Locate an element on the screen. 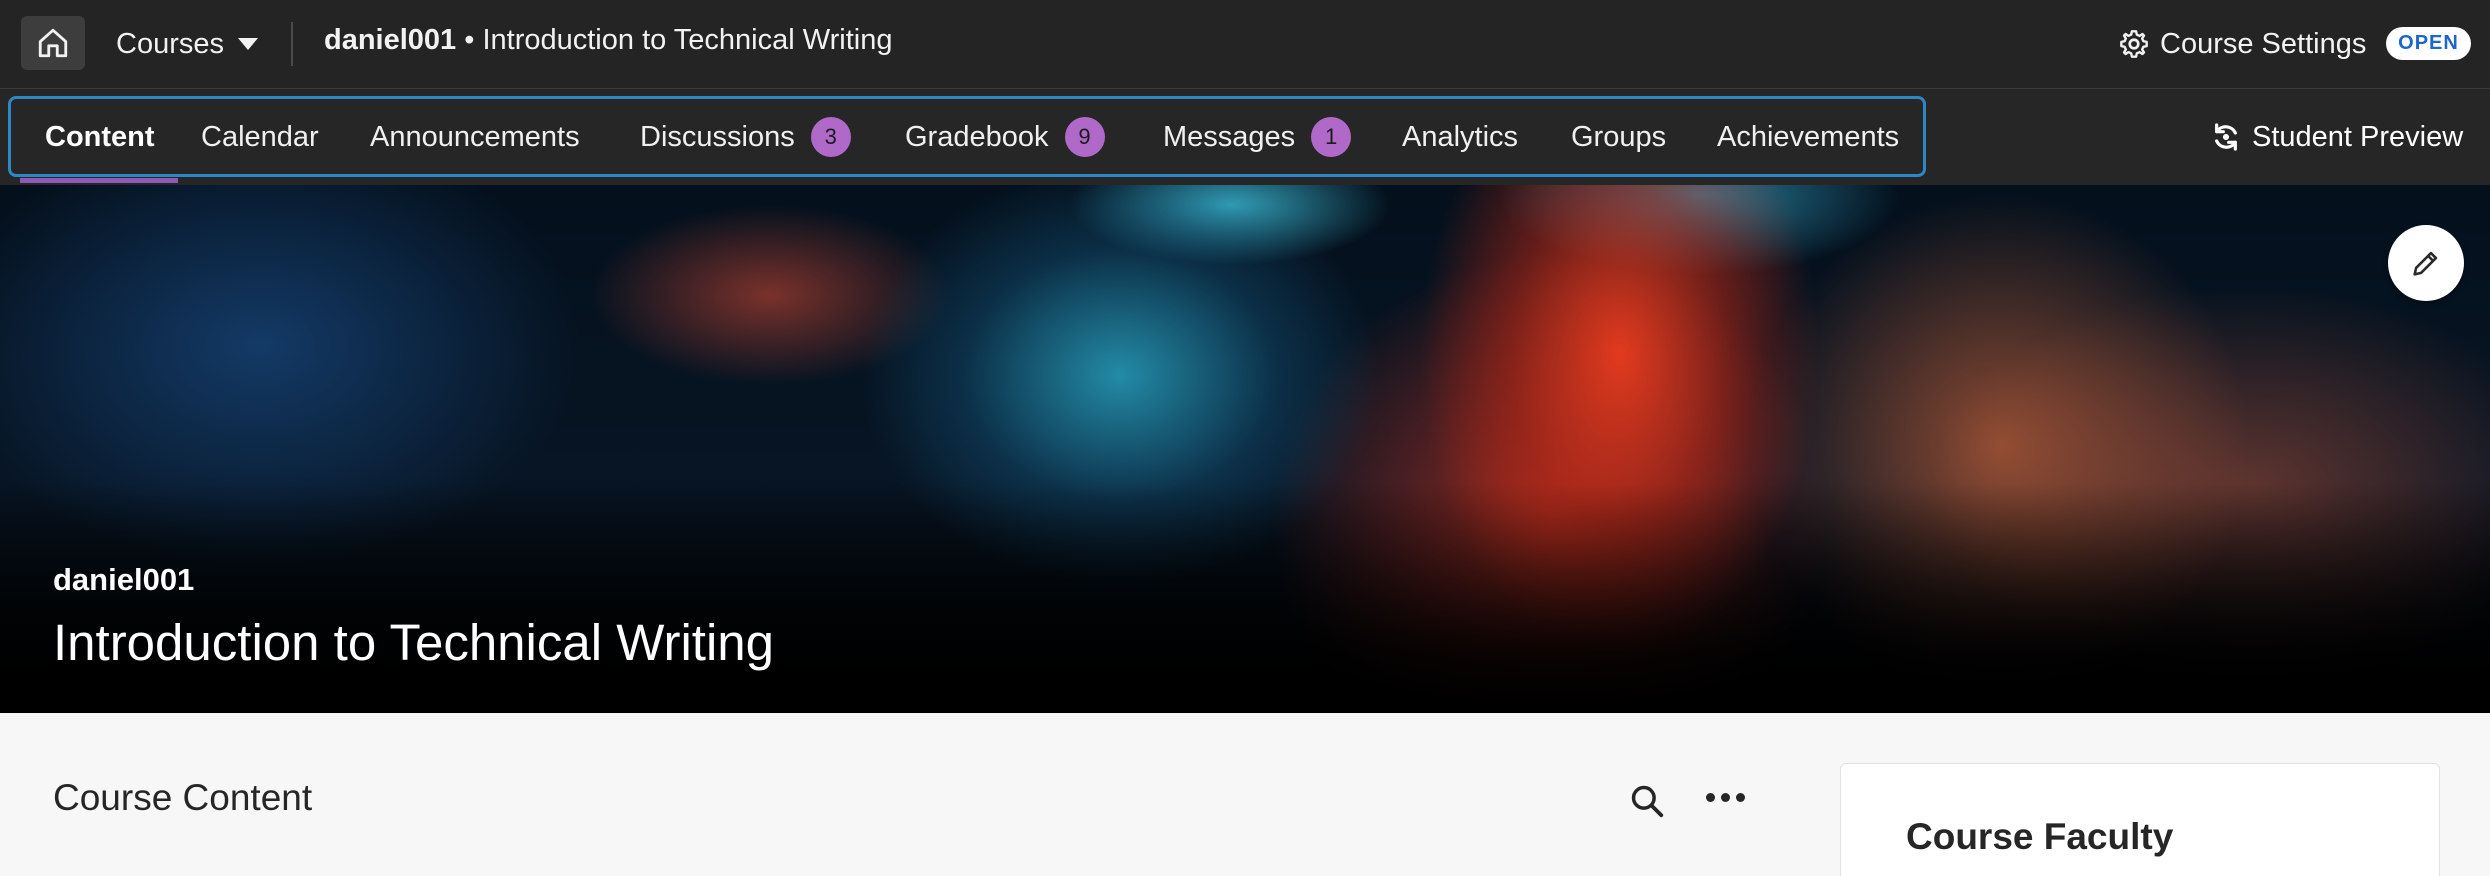 The width and height of the screenshot is (2490, 876). course-settings-label: Course Settings is located at coordinates (2263, 43).